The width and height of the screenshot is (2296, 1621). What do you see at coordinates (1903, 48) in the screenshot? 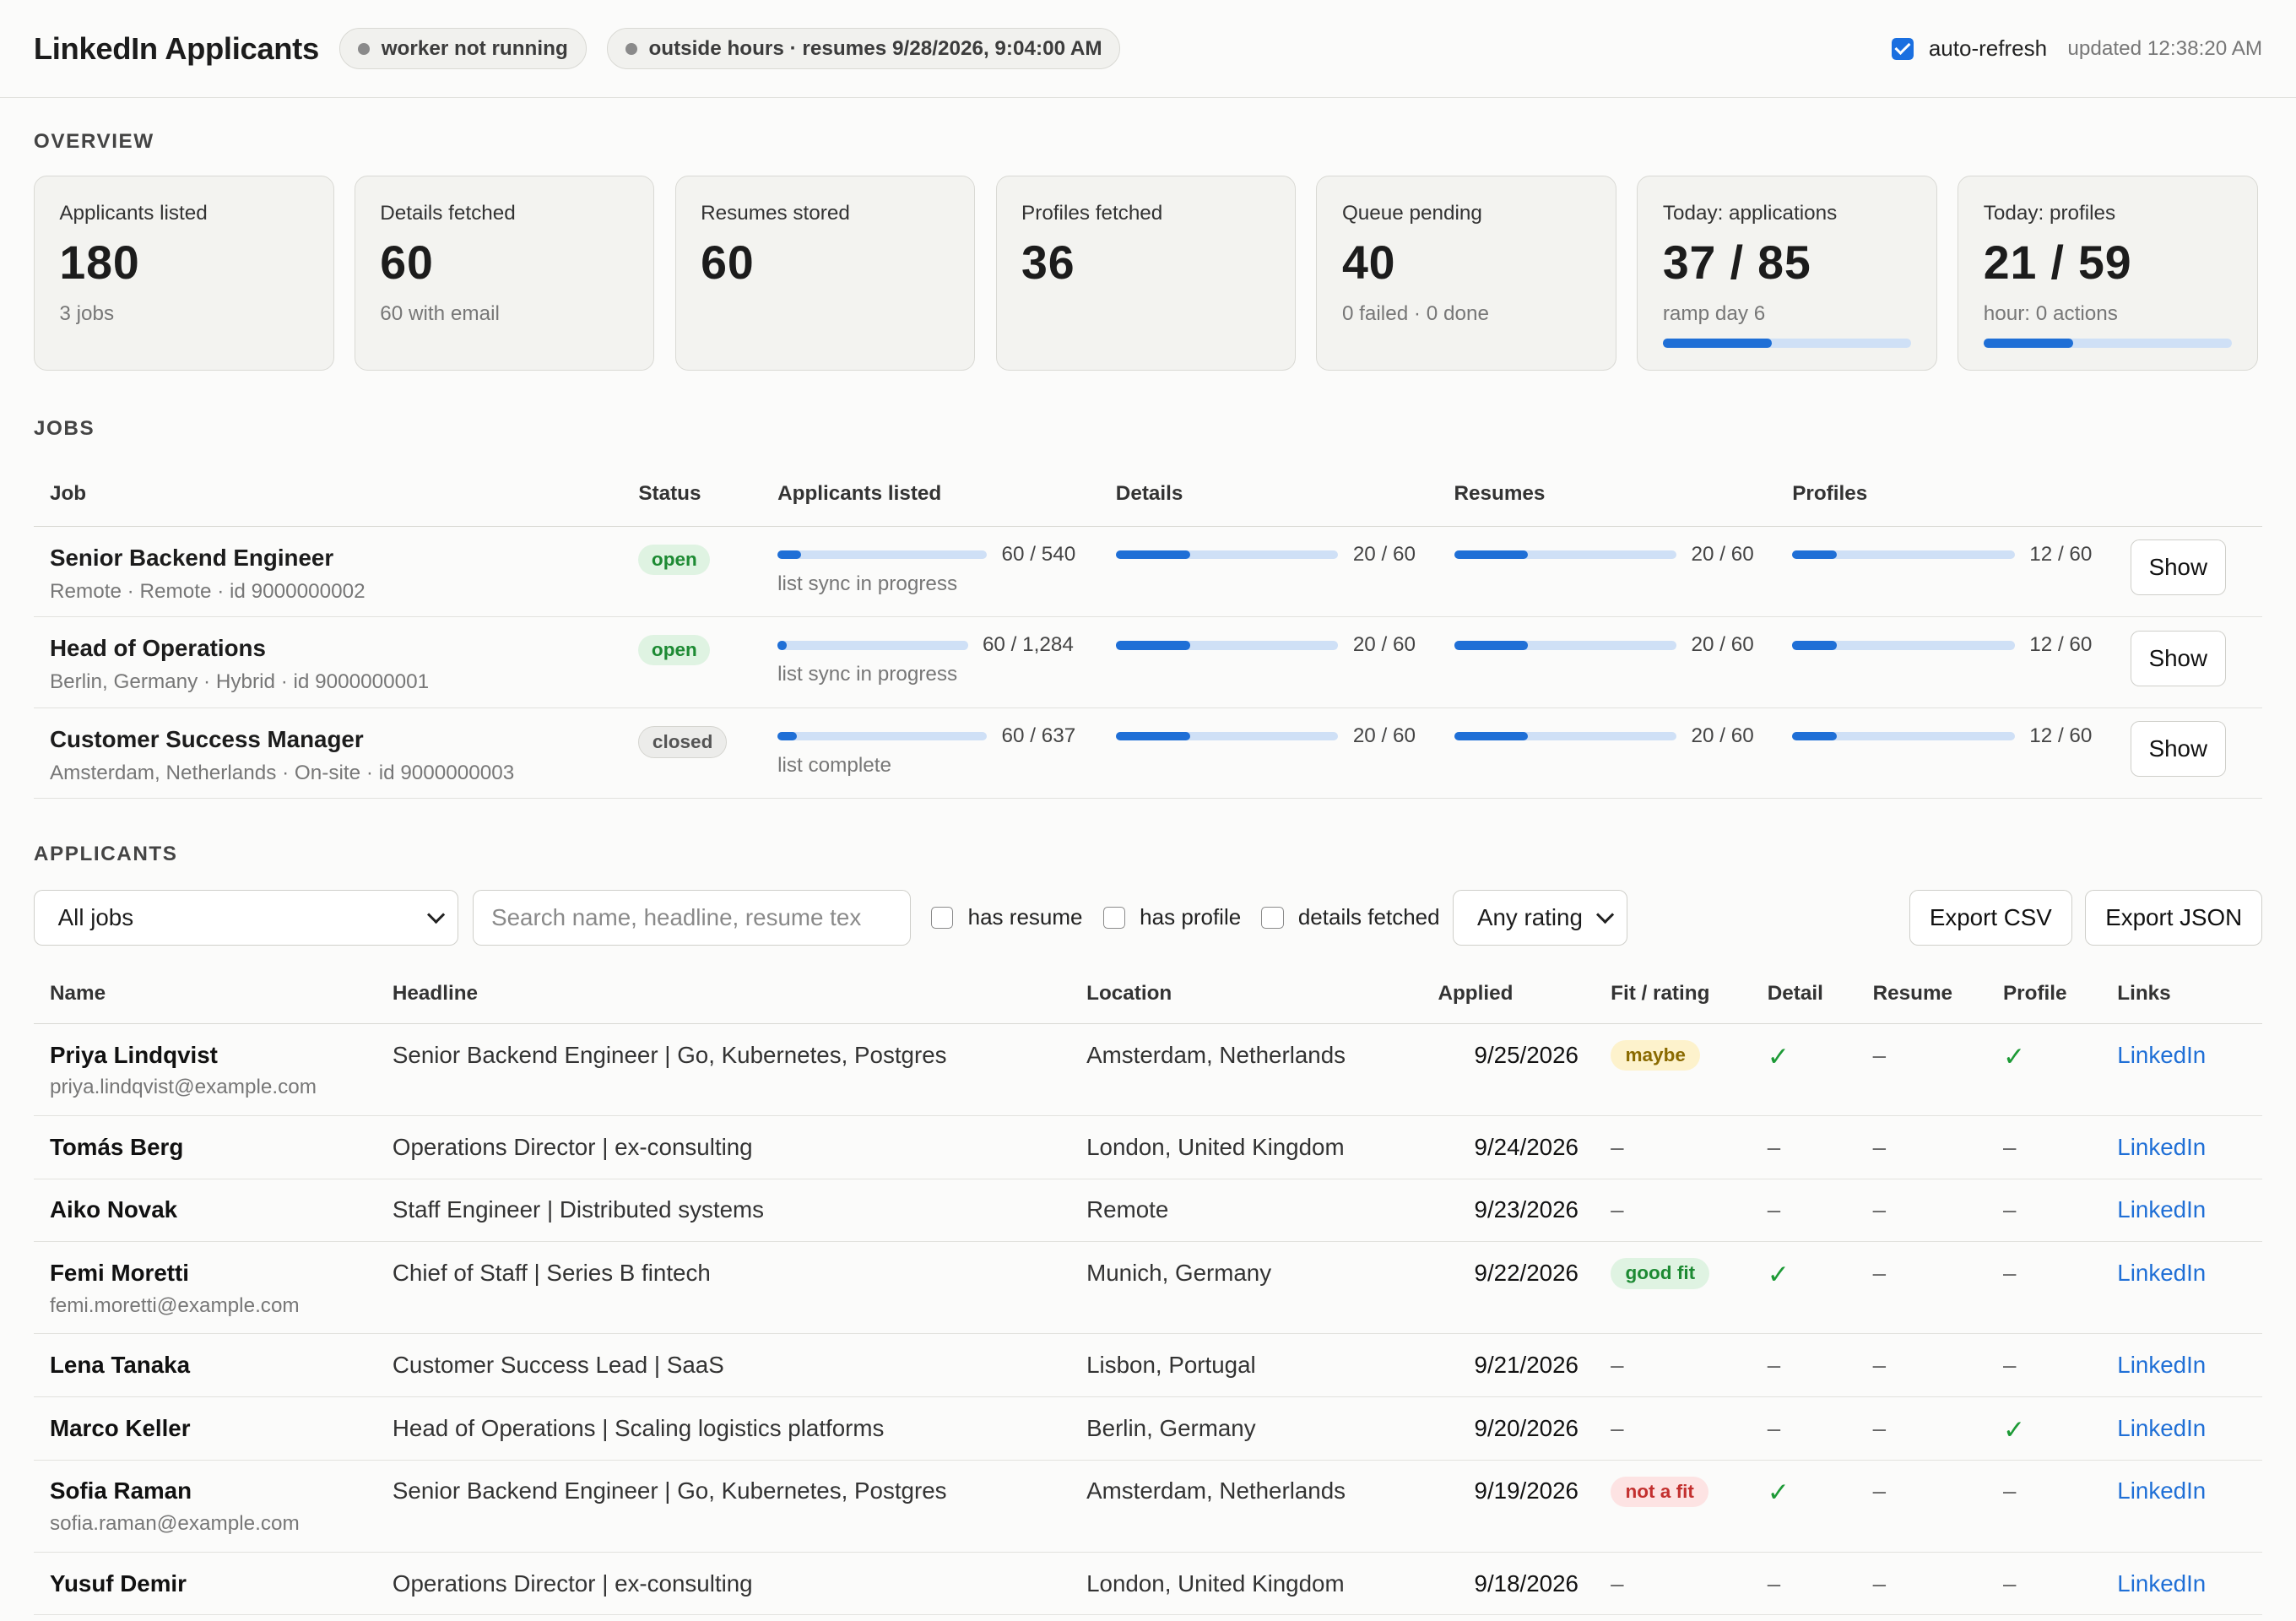
I see `auto-refresh-checkbox` at bounding box center [1903, 48].